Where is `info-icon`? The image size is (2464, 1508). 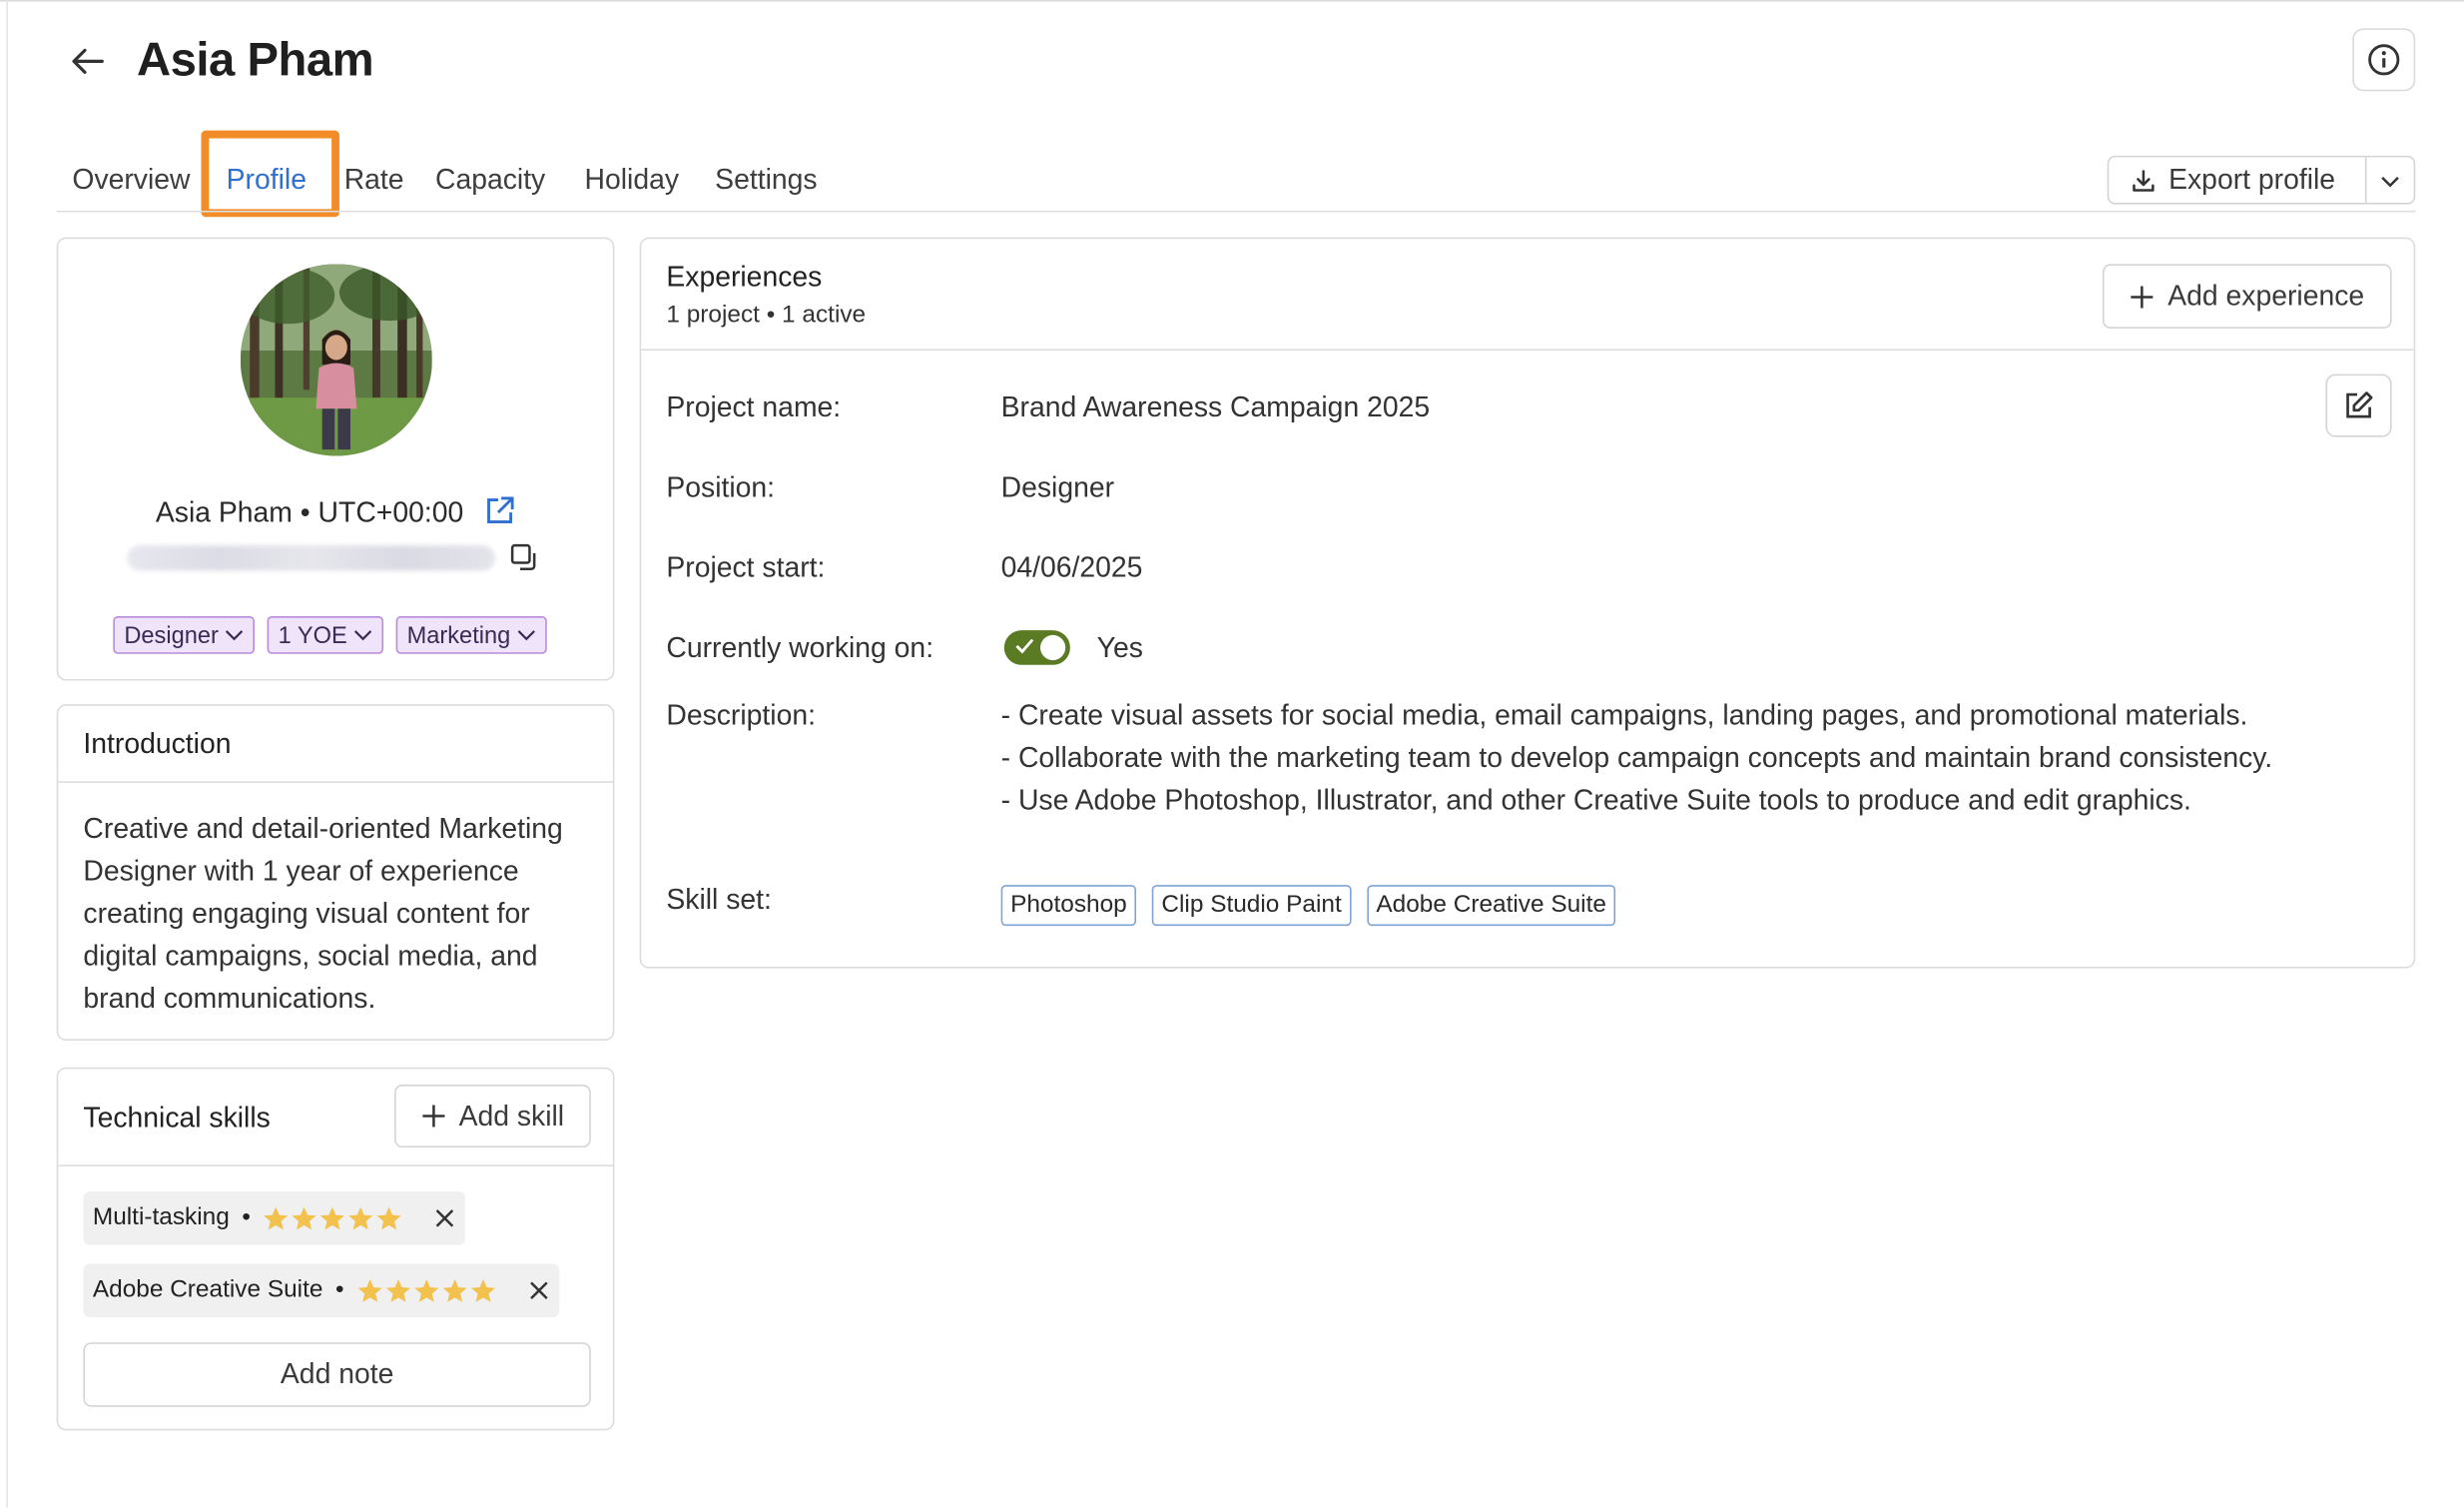
info-icon is located at coordinates (2384, 60).